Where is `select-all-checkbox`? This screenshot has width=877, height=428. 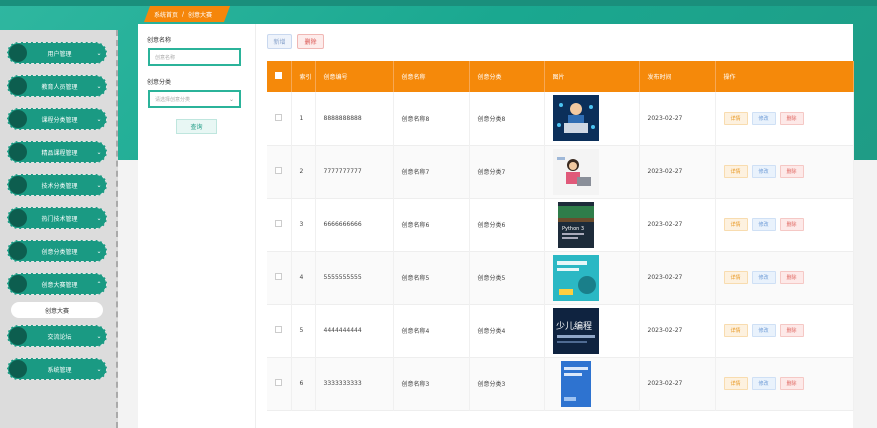 select-all-checkbox is located at coordinates (278, 75).